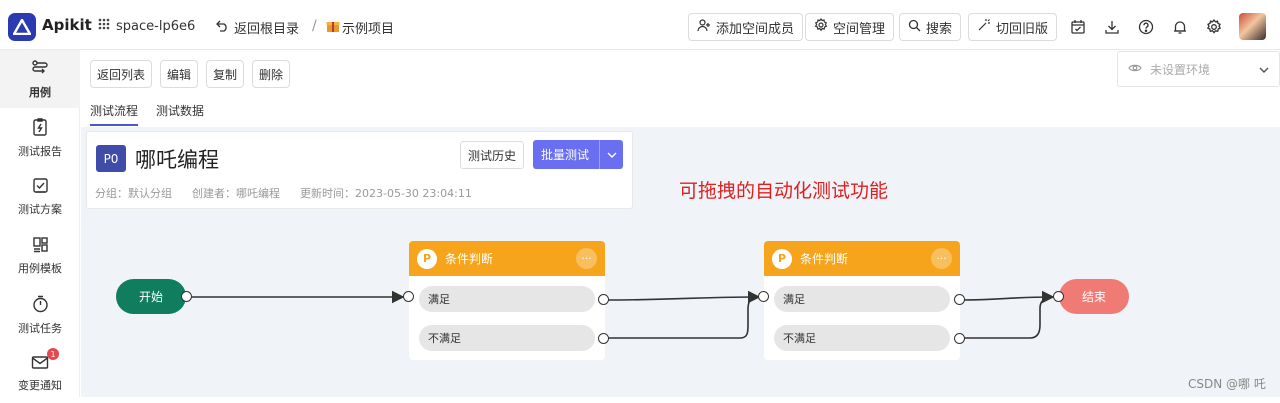  I want to click on condition-node-2: P 条件判断 ··· 满足 不满足, so click(862, 300).